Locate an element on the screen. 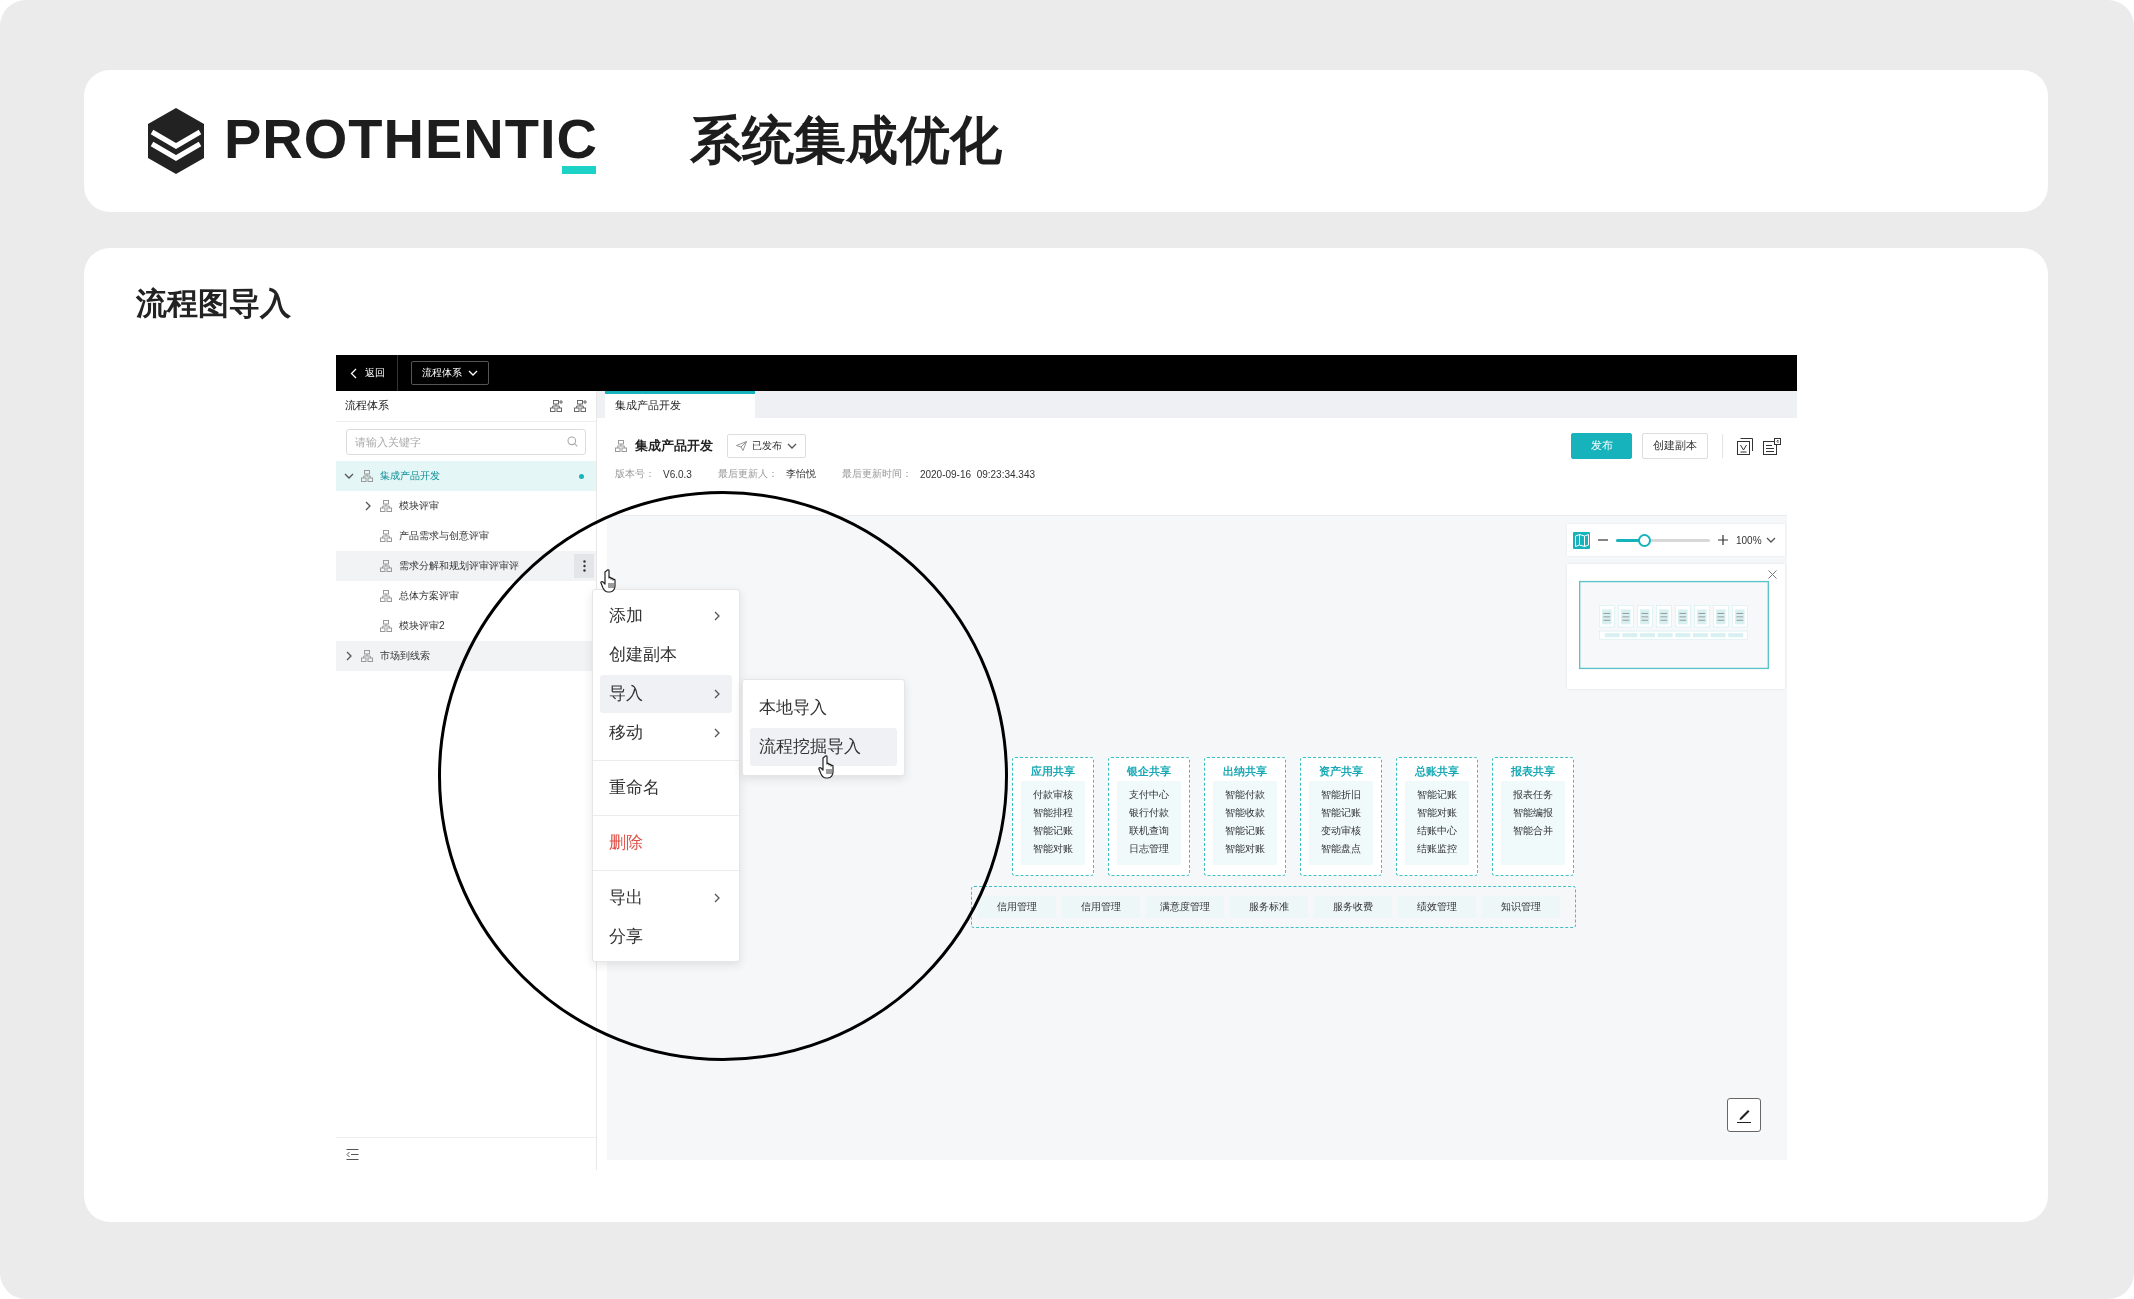  collapse-icon is located at coordinates (352, 1154).